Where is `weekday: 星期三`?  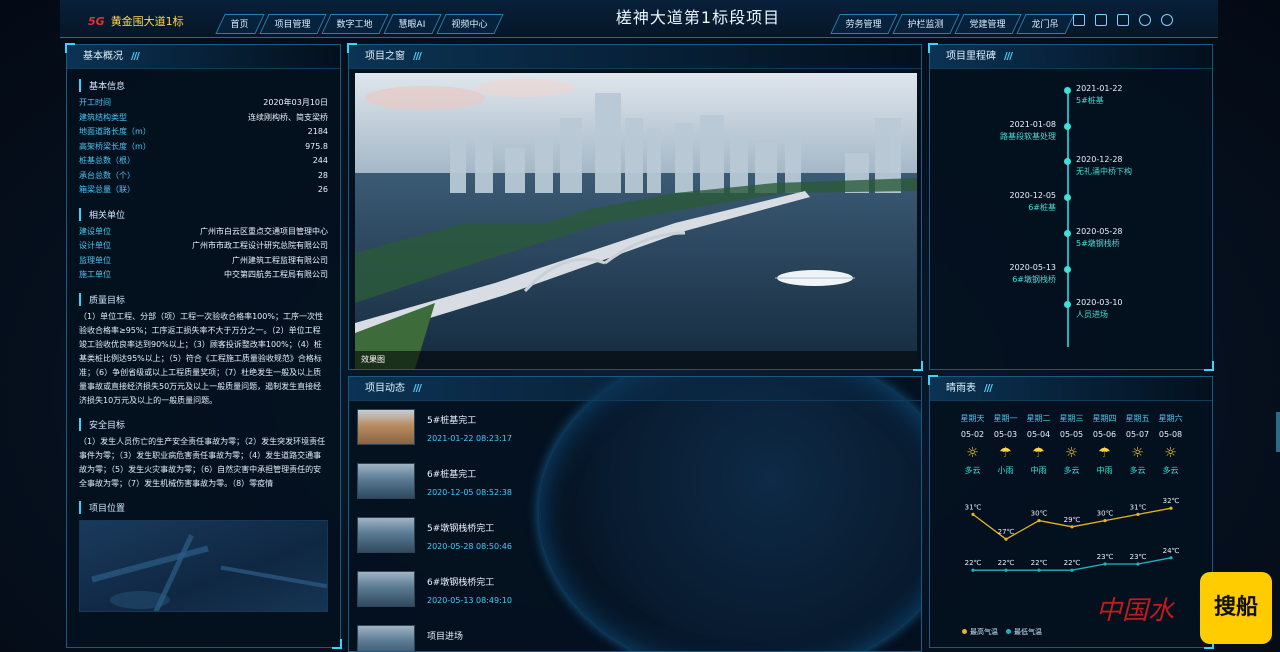 weekday: 星期三 is located at coordinates (1071, 418).